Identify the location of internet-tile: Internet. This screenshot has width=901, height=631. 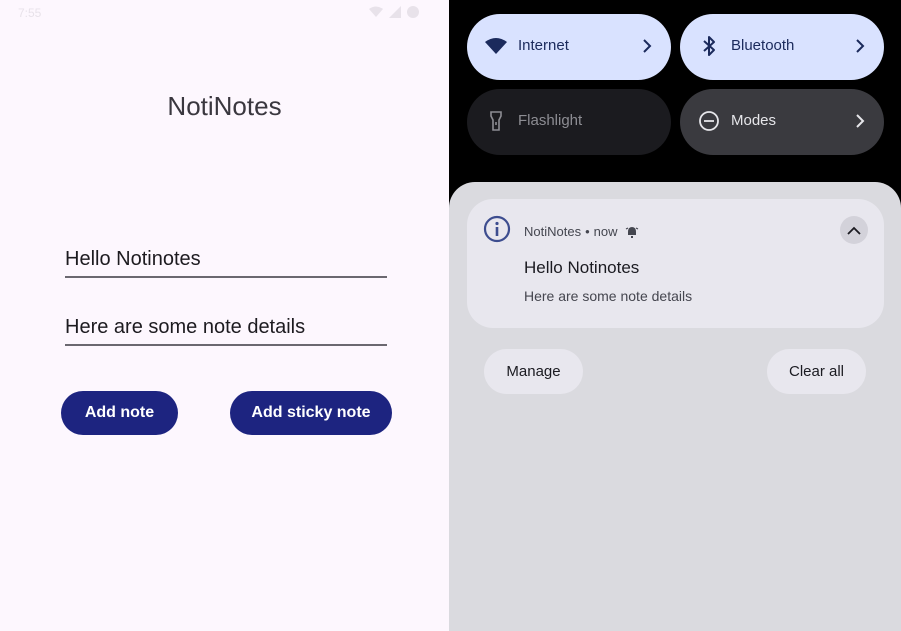
(569, 47).